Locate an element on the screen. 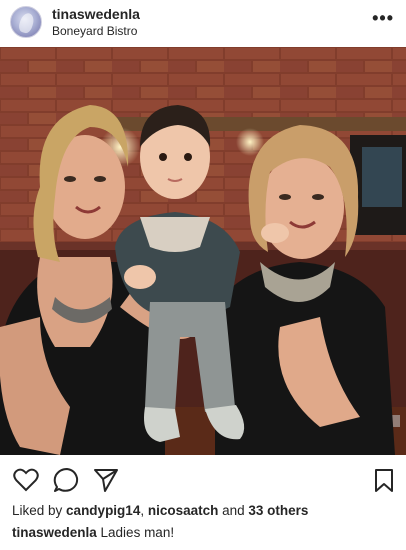 The width and height of the screenshot is (406, 550). post-caption: tinaswedenla Ladies man! is located at coordinates (93, 532).